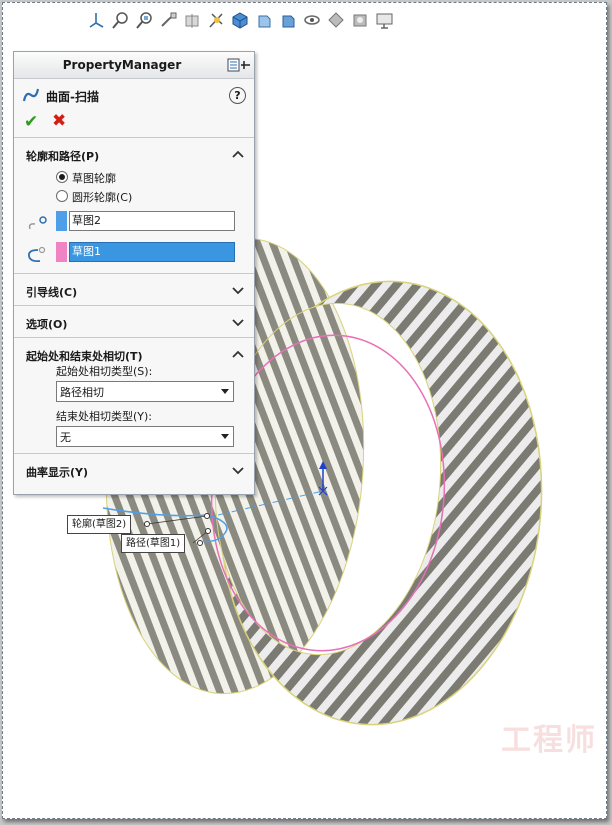  I want to click on section-curvature-header: 曲率显示(Y), so click(134, 469).